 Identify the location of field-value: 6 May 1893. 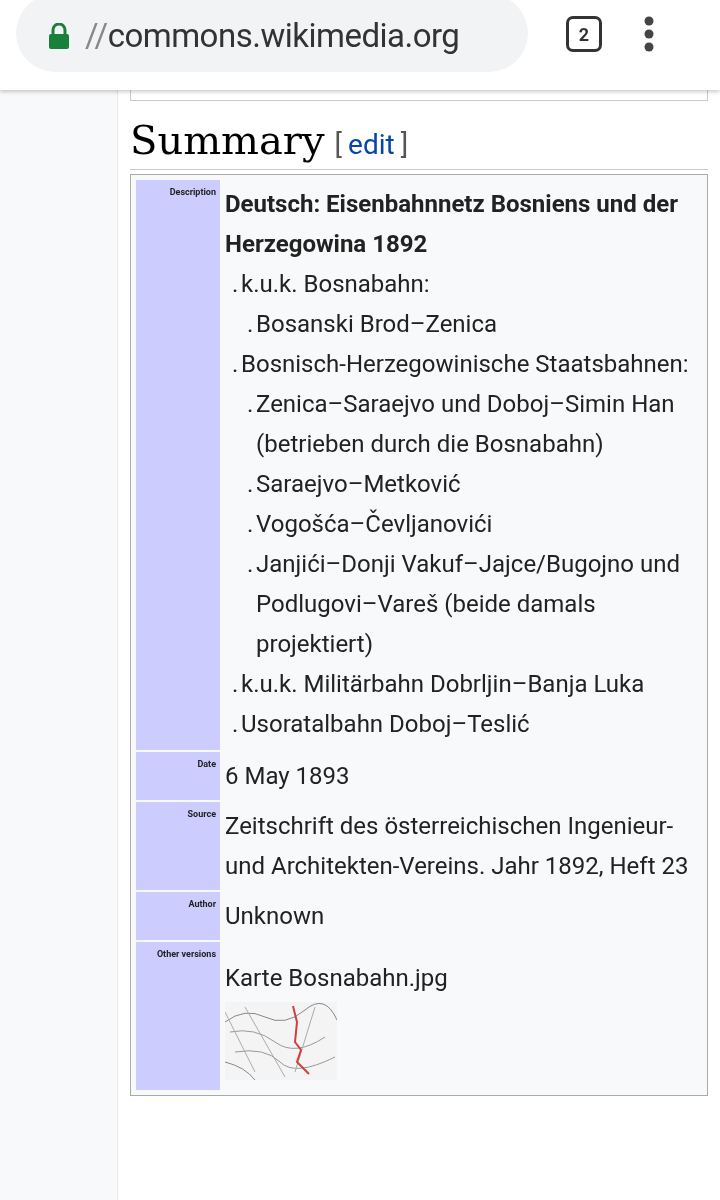
(288, 776).